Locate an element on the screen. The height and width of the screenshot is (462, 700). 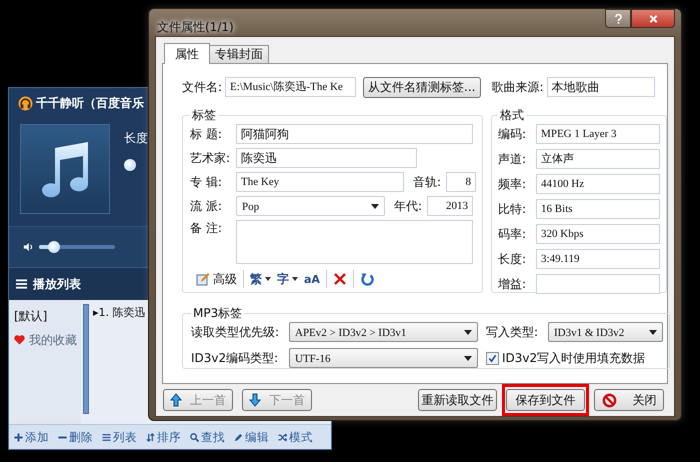
toolbar-button: 列表 is located at coordinates (119, 437).